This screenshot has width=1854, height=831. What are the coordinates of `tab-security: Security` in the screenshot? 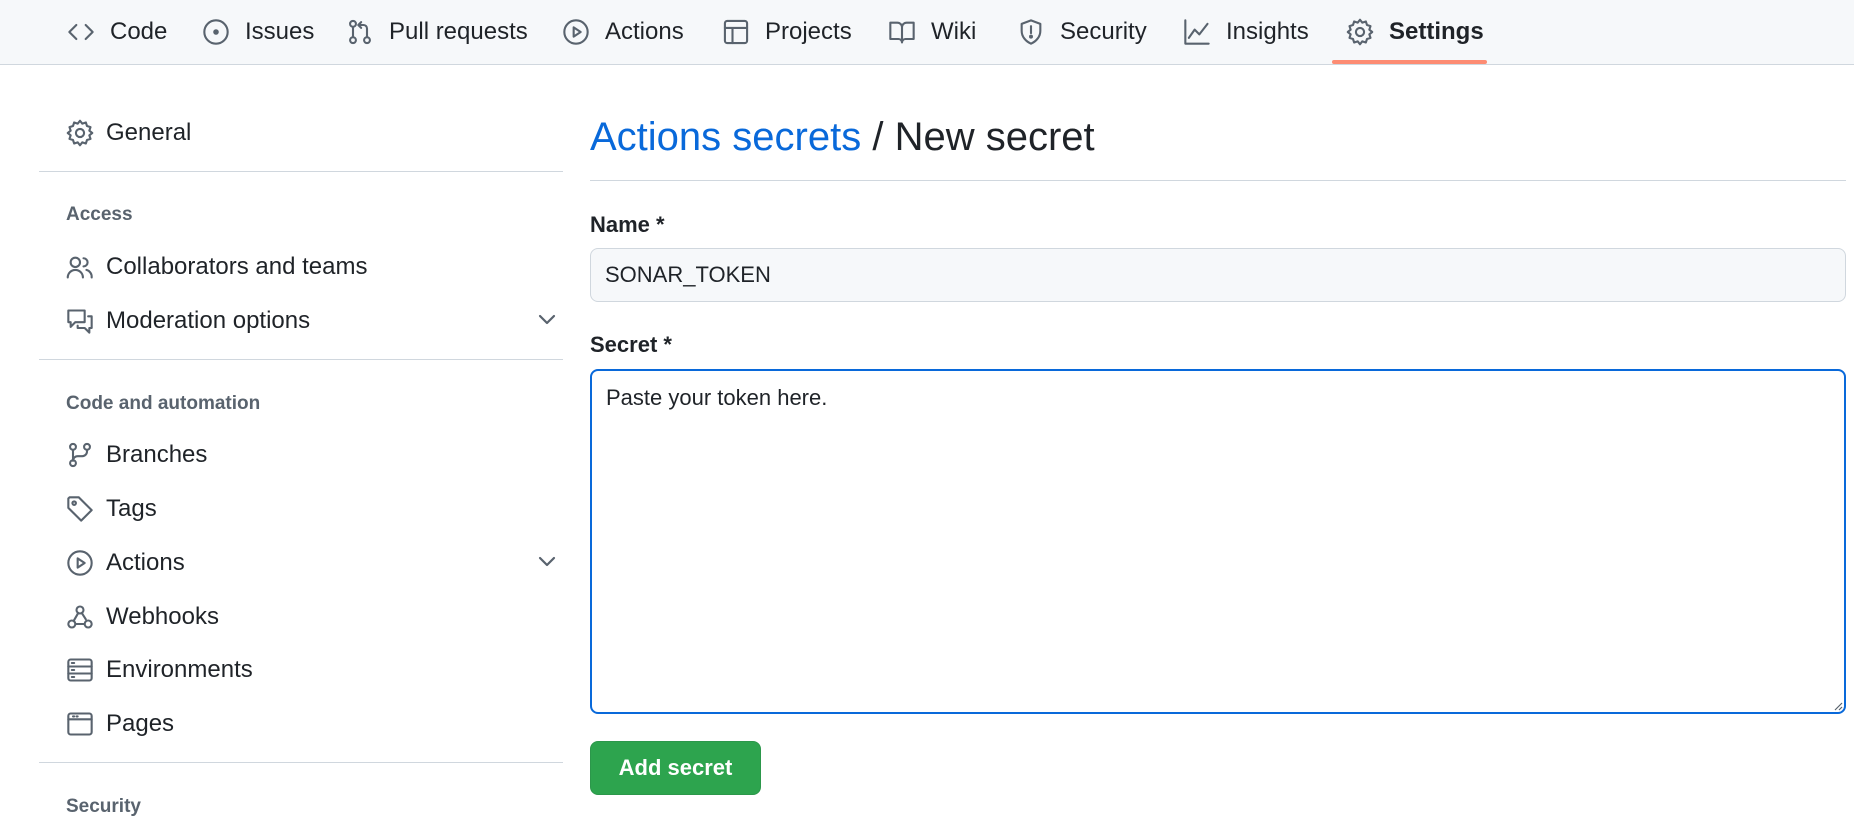 It's located at (1081, 32).